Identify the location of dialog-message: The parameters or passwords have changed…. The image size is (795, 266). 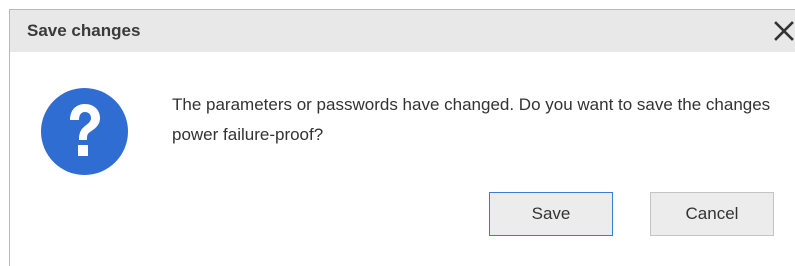
(471, 119).